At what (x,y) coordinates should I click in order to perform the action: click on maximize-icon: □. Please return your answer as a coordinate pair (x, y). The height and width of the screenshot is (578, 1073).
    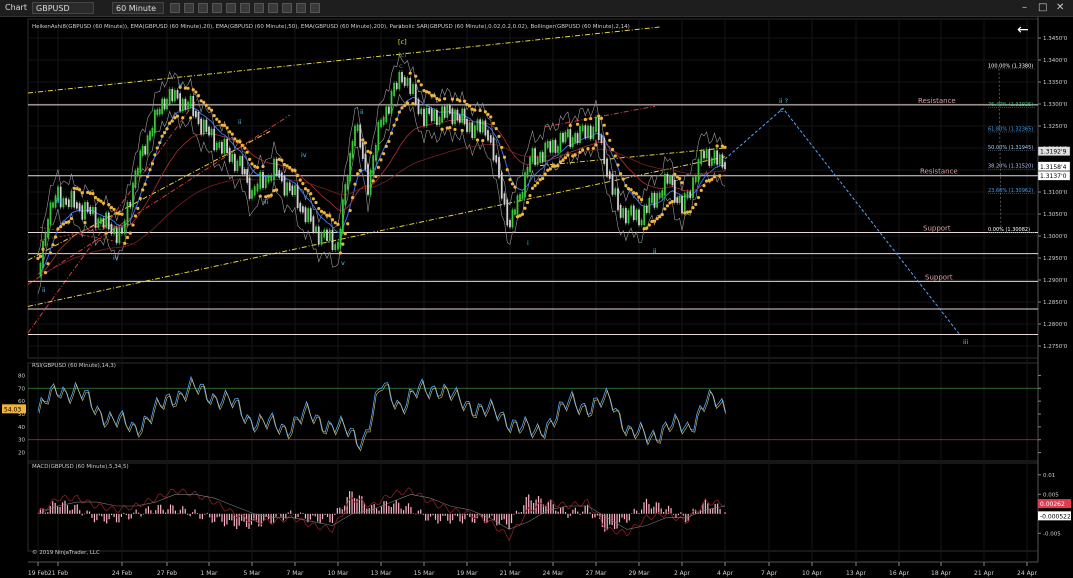
    Looking at the image, I should click on (1042, 7).